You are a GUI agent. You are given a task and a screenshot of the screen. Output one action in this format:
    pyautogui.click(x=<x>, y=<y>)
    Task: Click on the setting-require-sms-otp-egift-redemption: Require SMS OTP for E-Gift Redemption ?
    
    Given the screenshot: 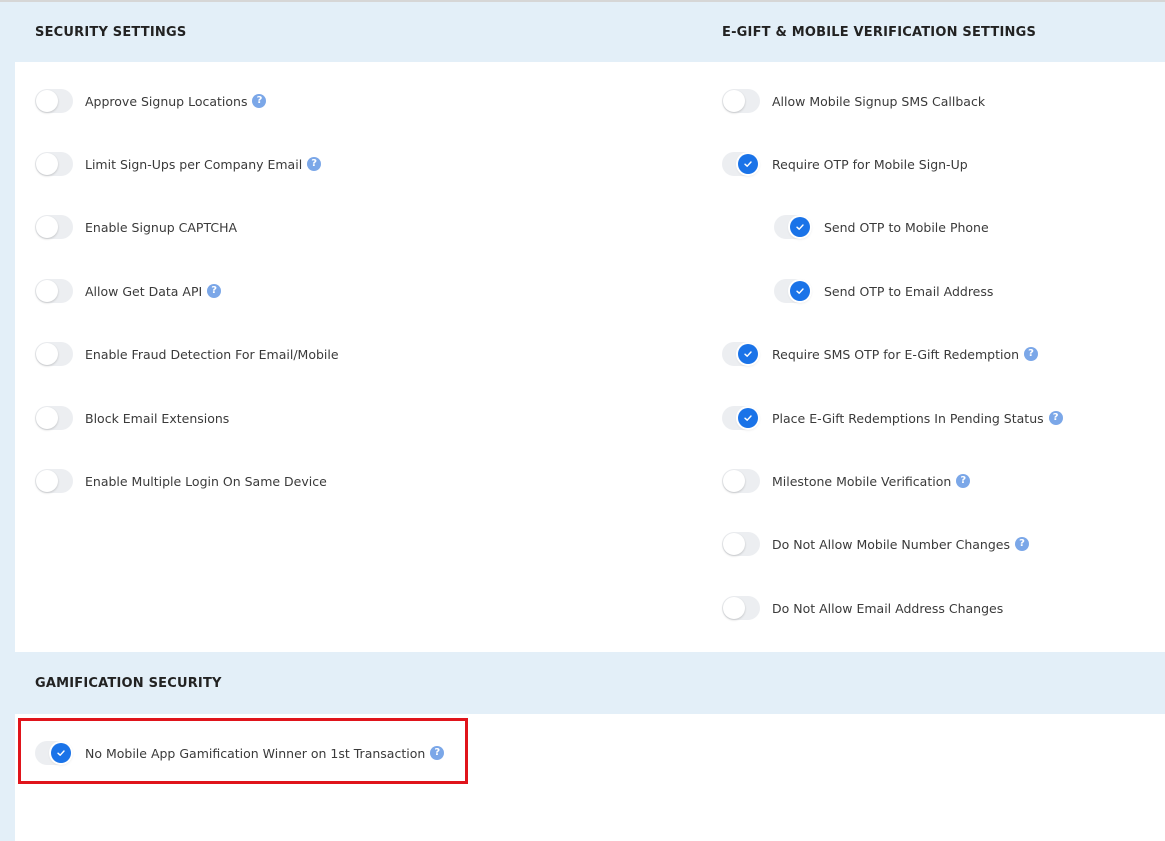 What is the action you would take?
    pyautogui.click(x=880, y=354)
    